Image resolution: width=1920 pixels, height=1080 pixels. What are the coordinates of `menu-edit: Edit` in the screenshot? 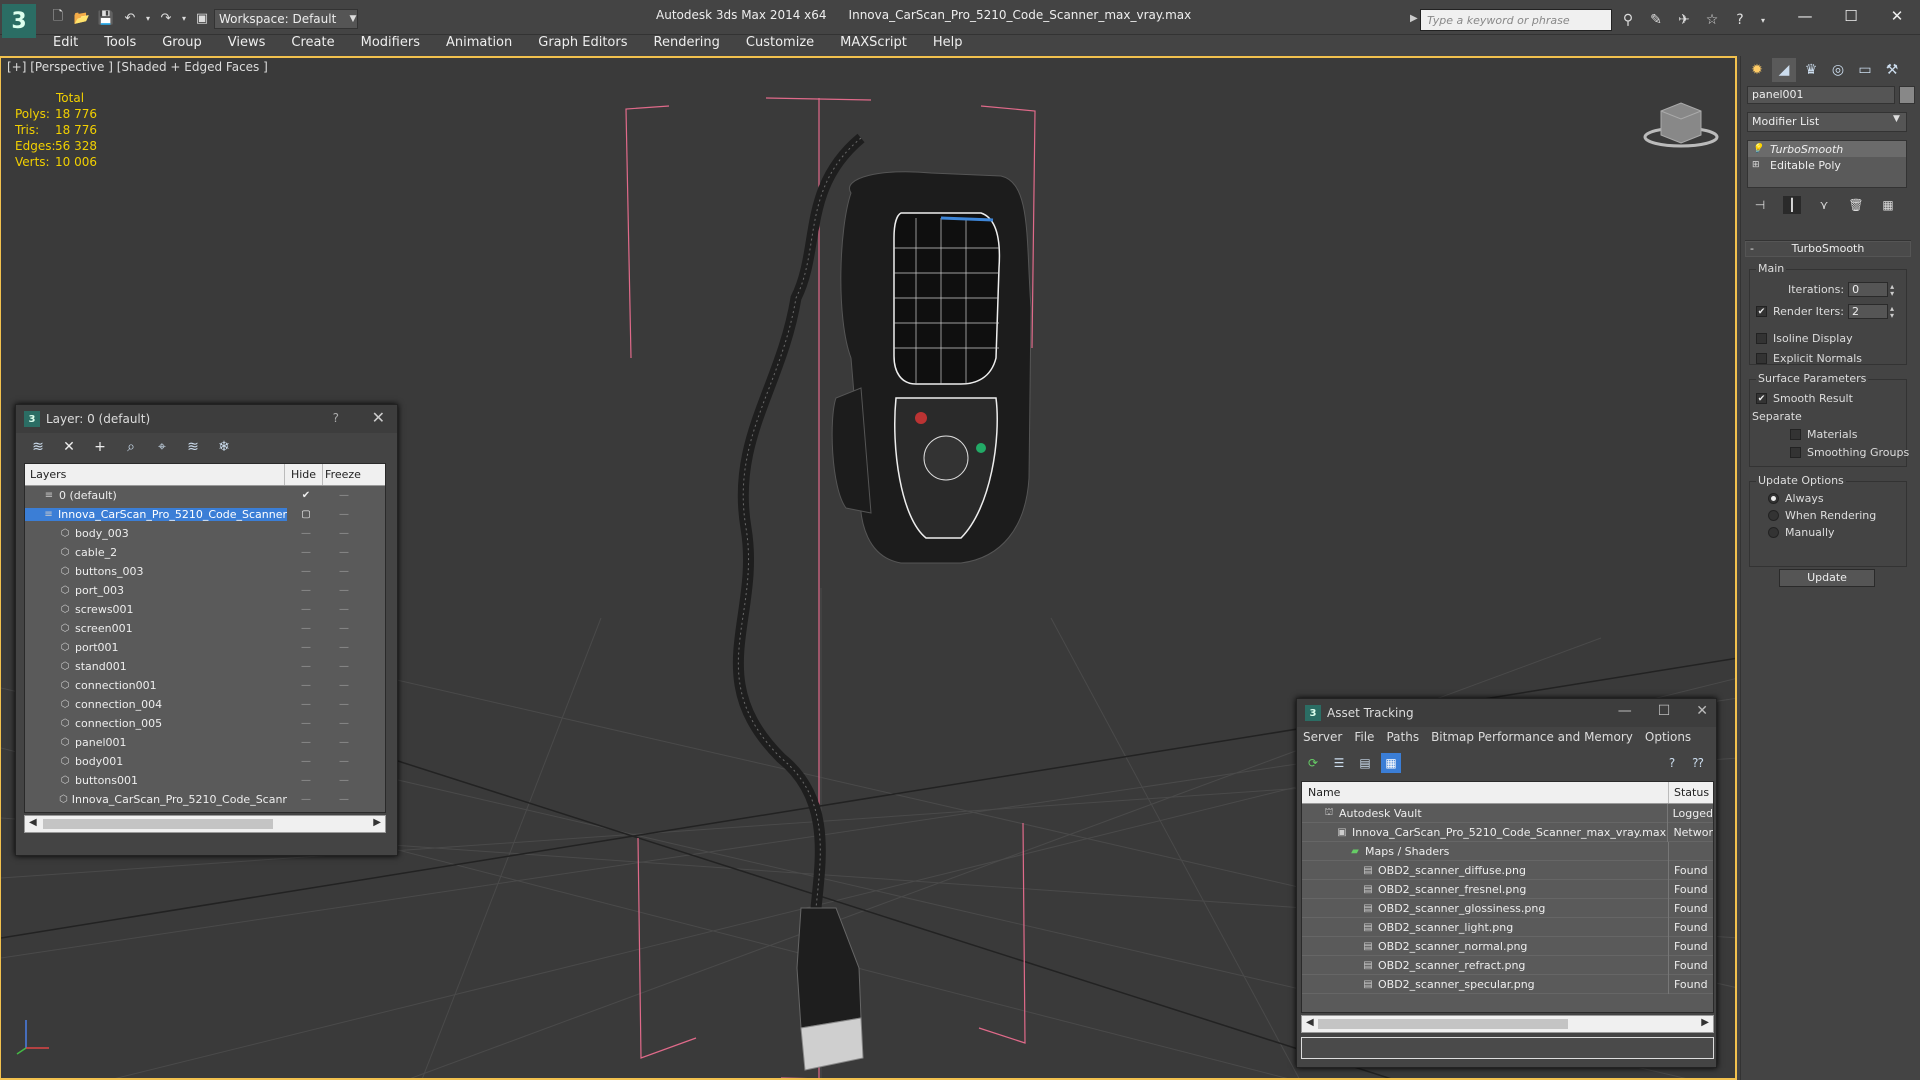 It's located at (65, 45).